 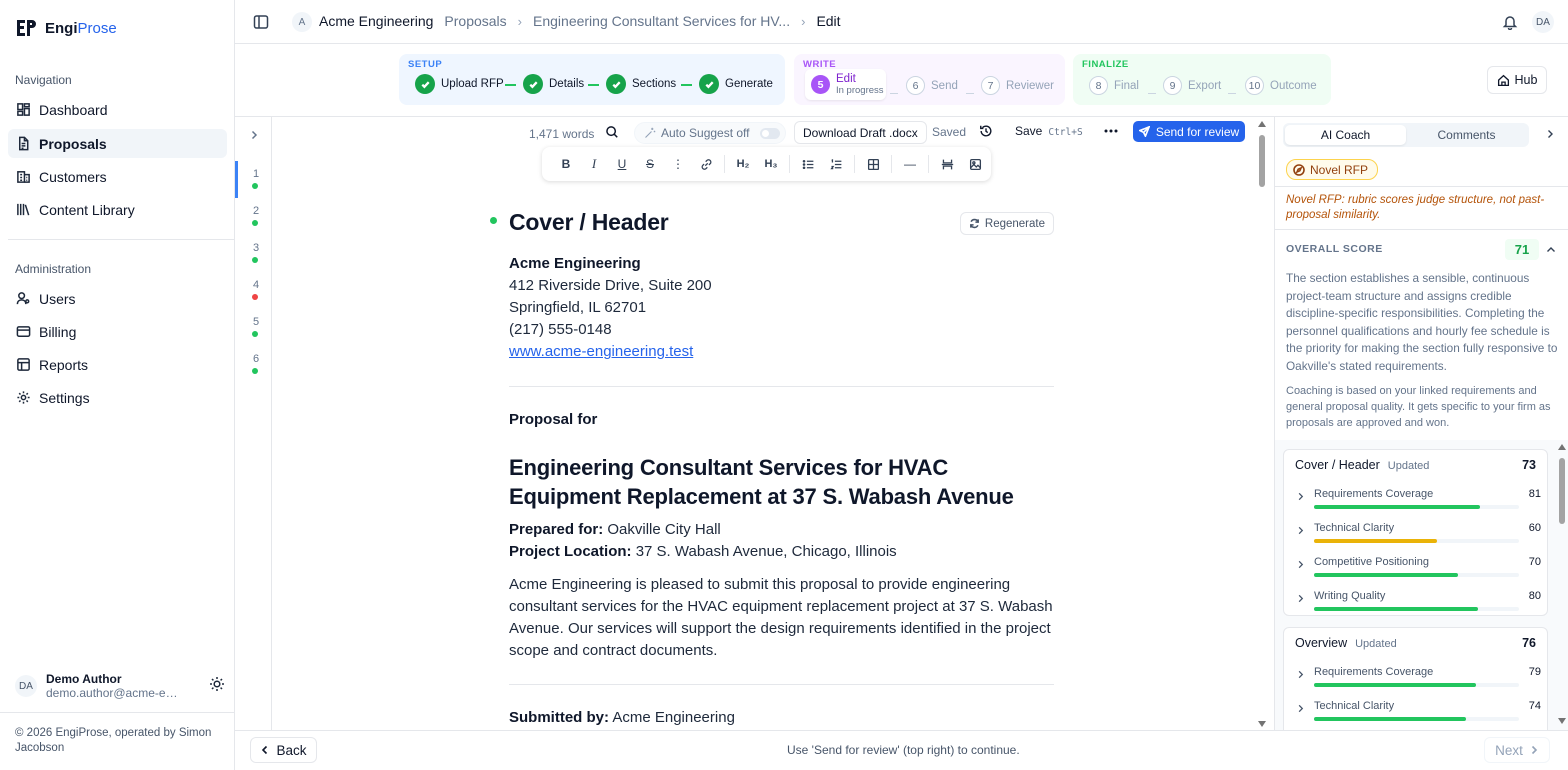 What do you see at coordinates (1517, 80) in the screenshot?
I see `hub-button: Hub` at bounding box center [1517, 80].